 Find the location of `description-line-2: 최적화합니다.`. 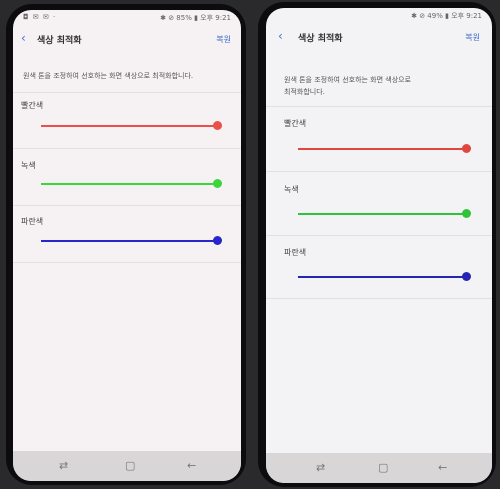

description-line-2: 최적화합니다. is located at coordinates (304, 92).